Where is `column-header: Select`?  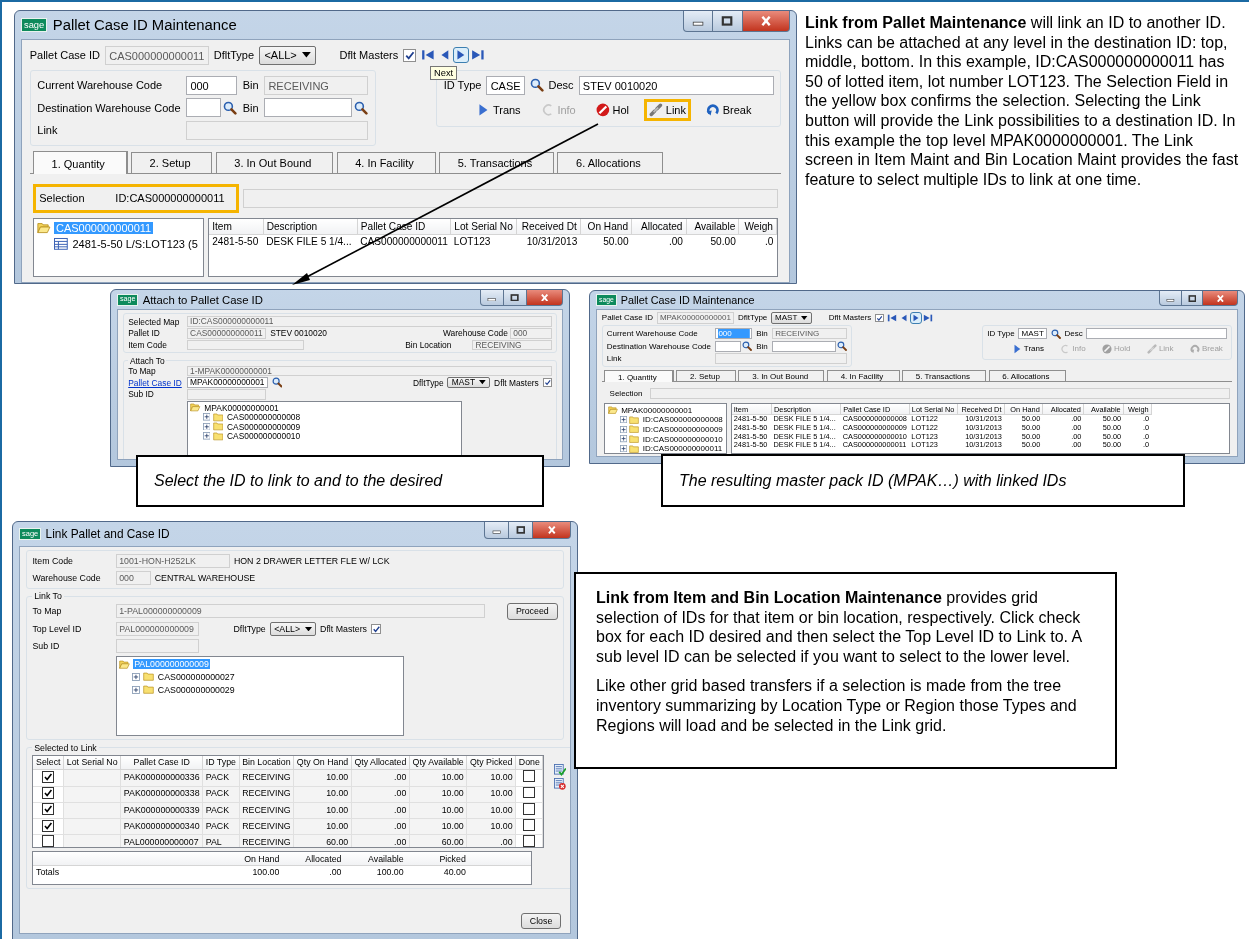 column-header: Select is located at coordinates (48, 762).